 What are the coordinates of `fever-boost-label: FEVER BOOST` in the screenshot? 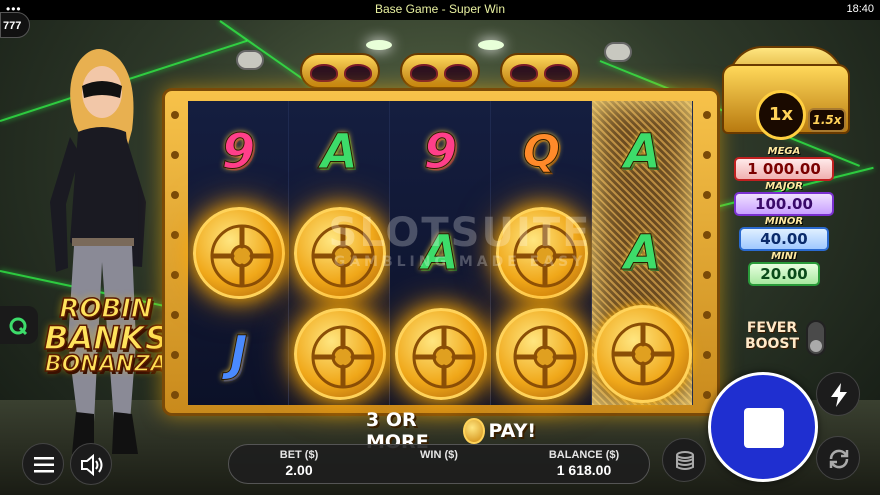 It's located at (772, 336).